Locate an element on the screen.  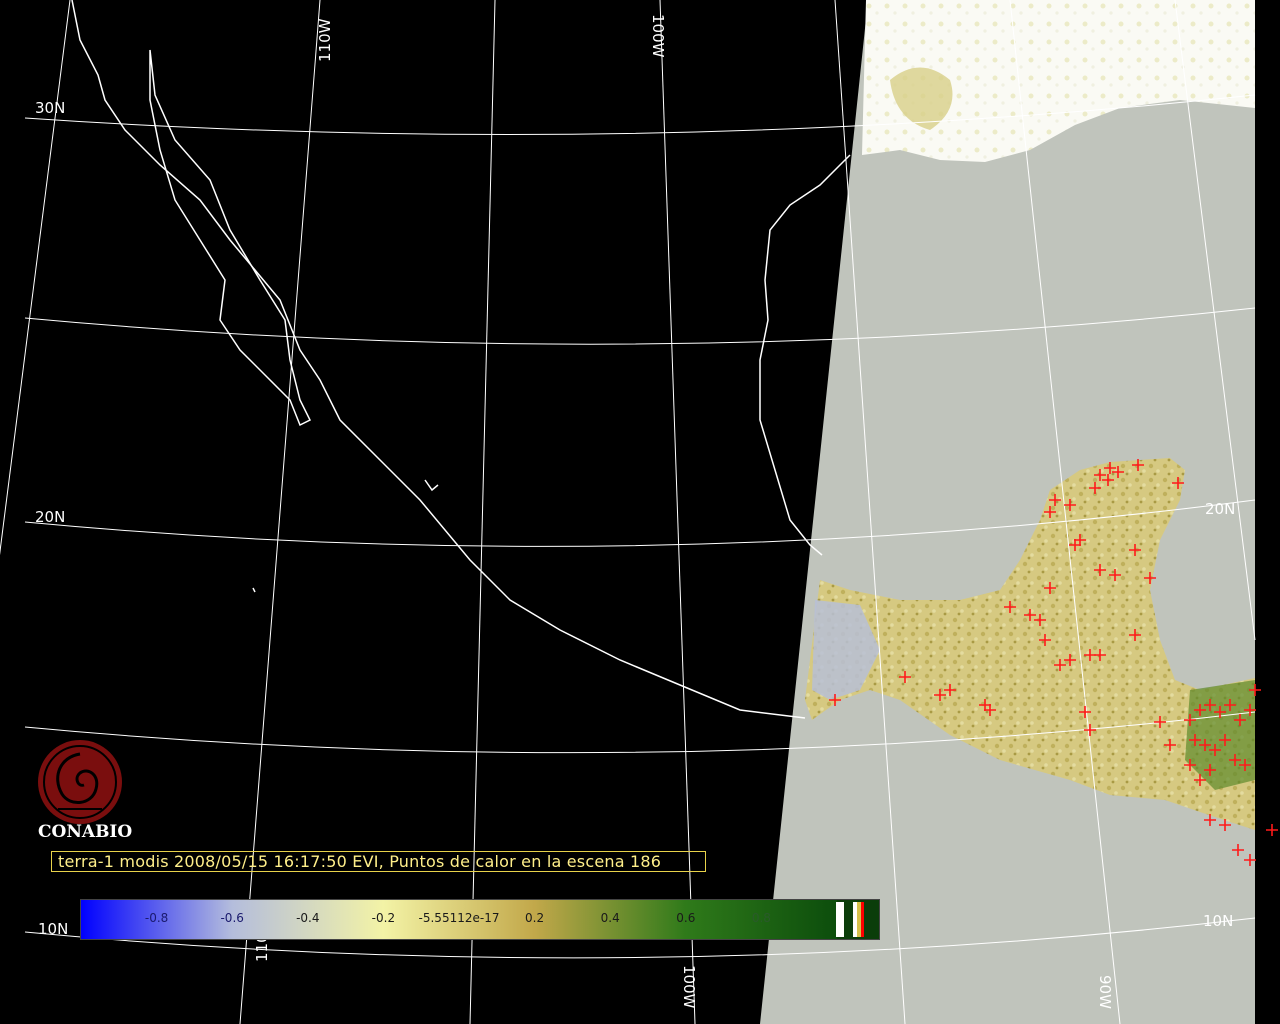
color-bar-label: -5.55112e-17 is located at coordinates (459, 918).